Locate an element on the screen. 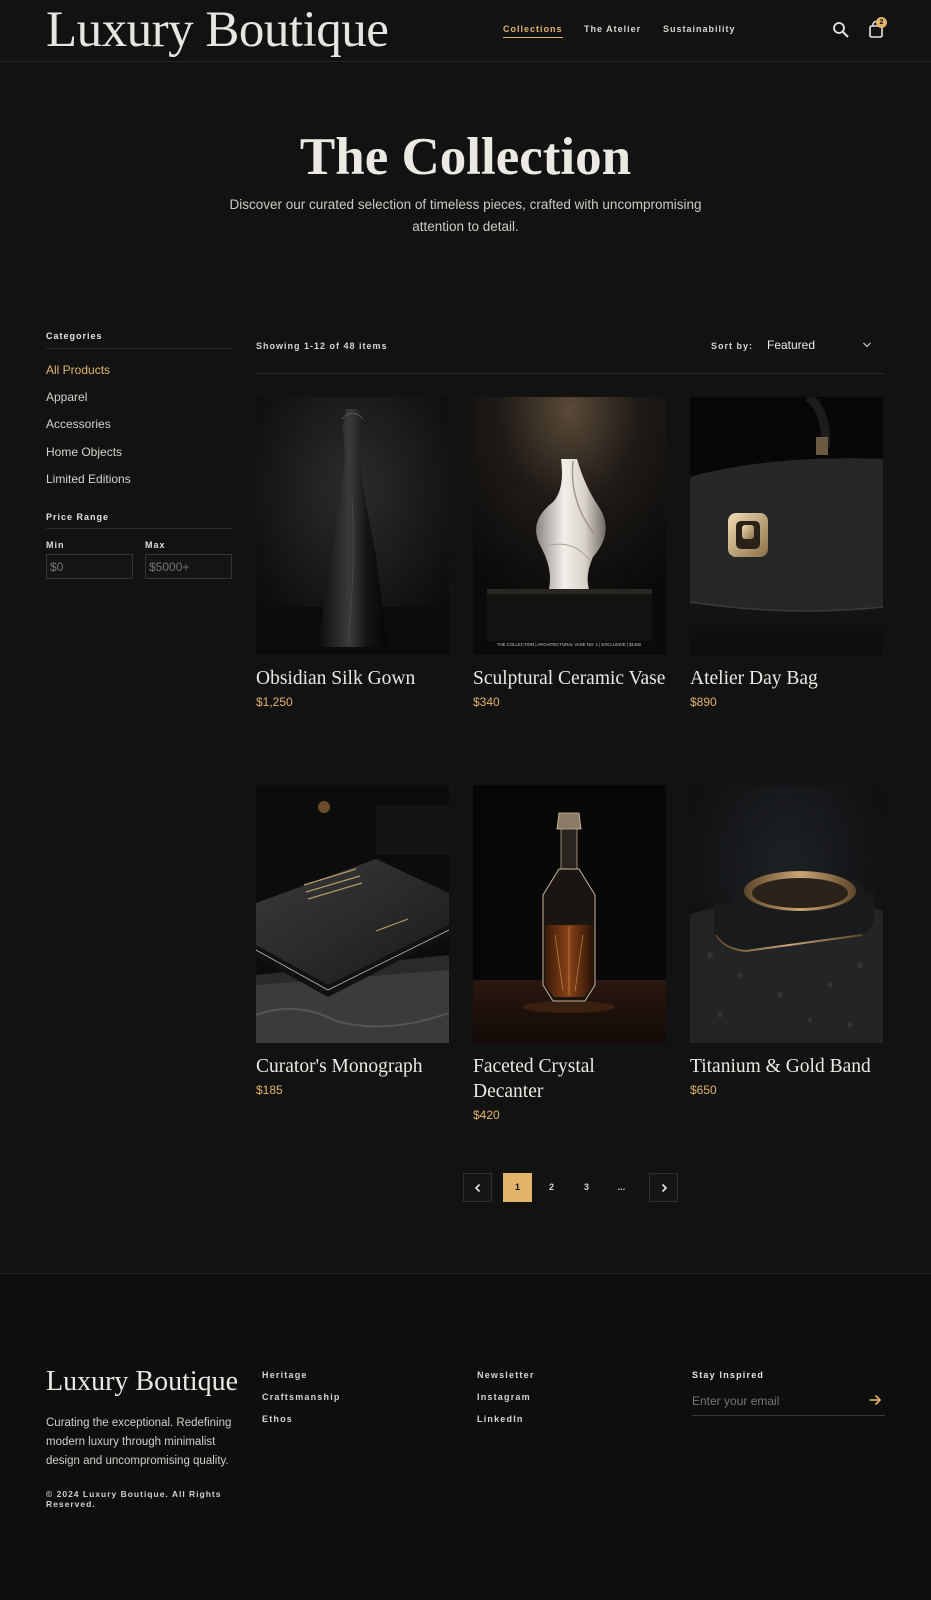 The height and width of the screenshot is (1600, 931). min-price-input is located at coordinates (89, 566).